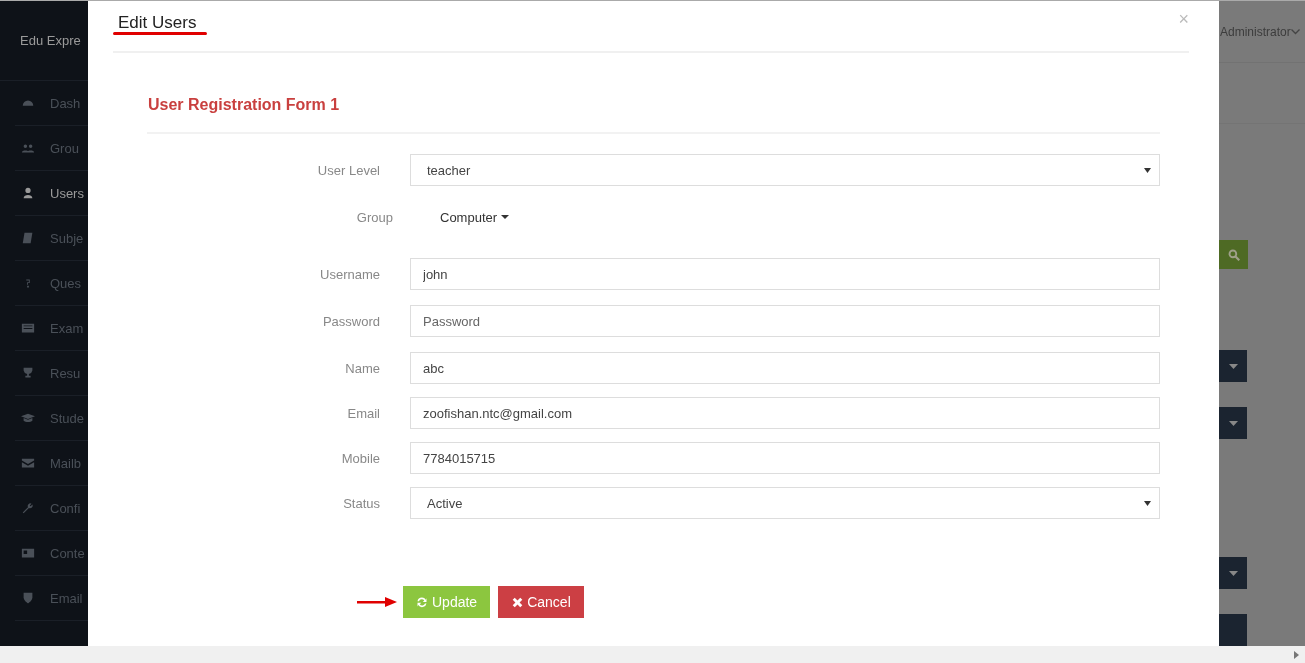  What do you see at coordinates (28, 328) in the screenshot?
I see `list-icon` at bounding box center [28, 328].